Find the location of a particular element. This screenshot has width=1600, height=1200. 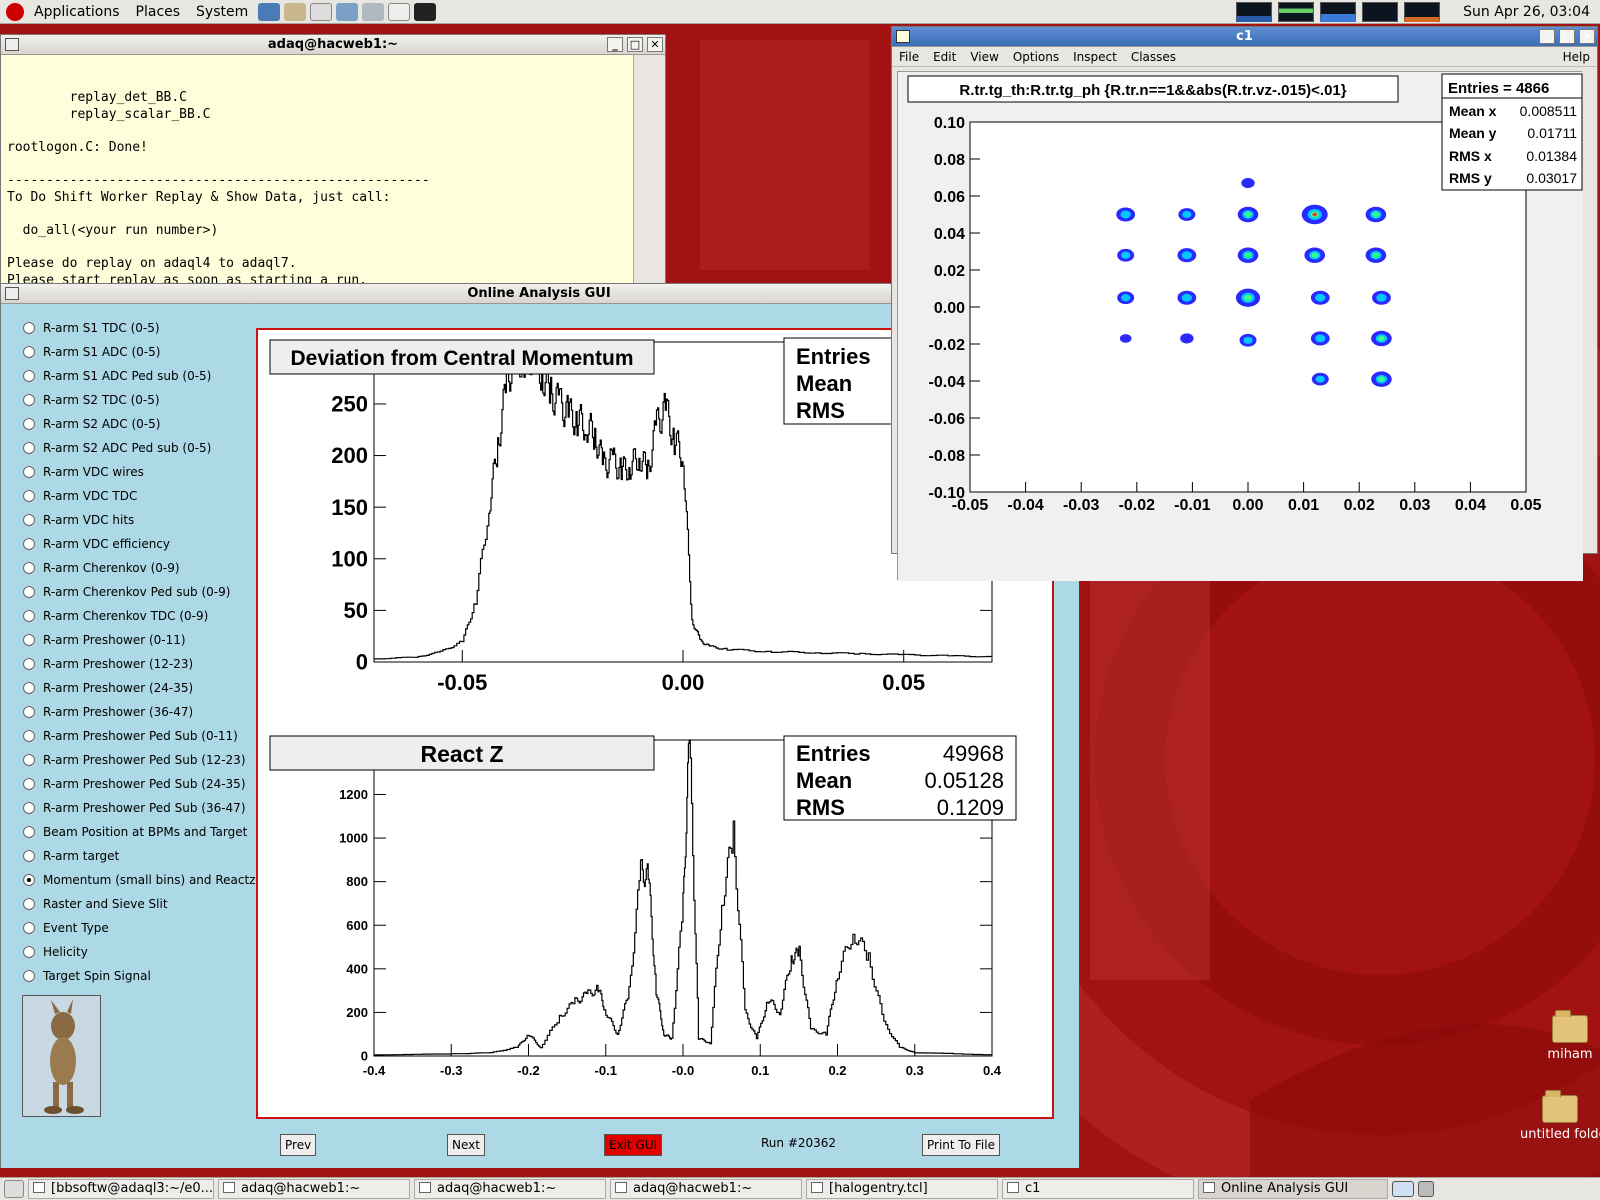

plot-option-radio: R-arm S1 TDC (0-5) is located at coordinates (139, 328).